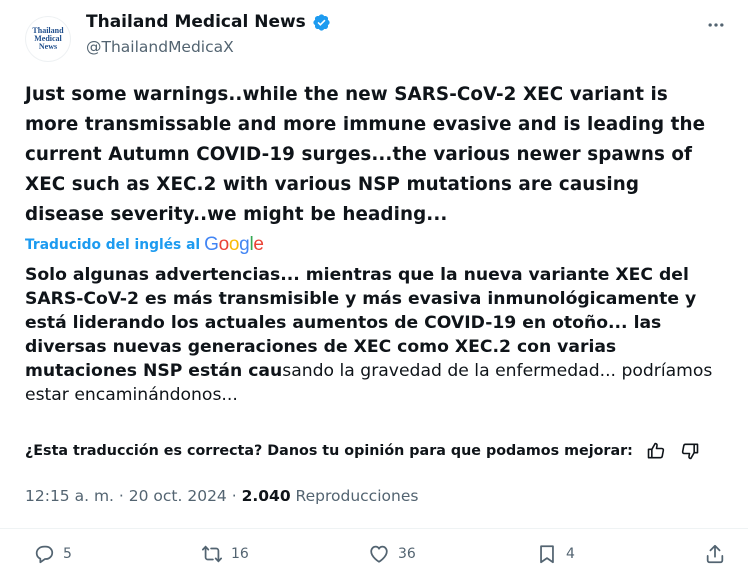 This screenshot has width=748, height=586. I want to click on thumbs-down-icon, so click(690, 451).